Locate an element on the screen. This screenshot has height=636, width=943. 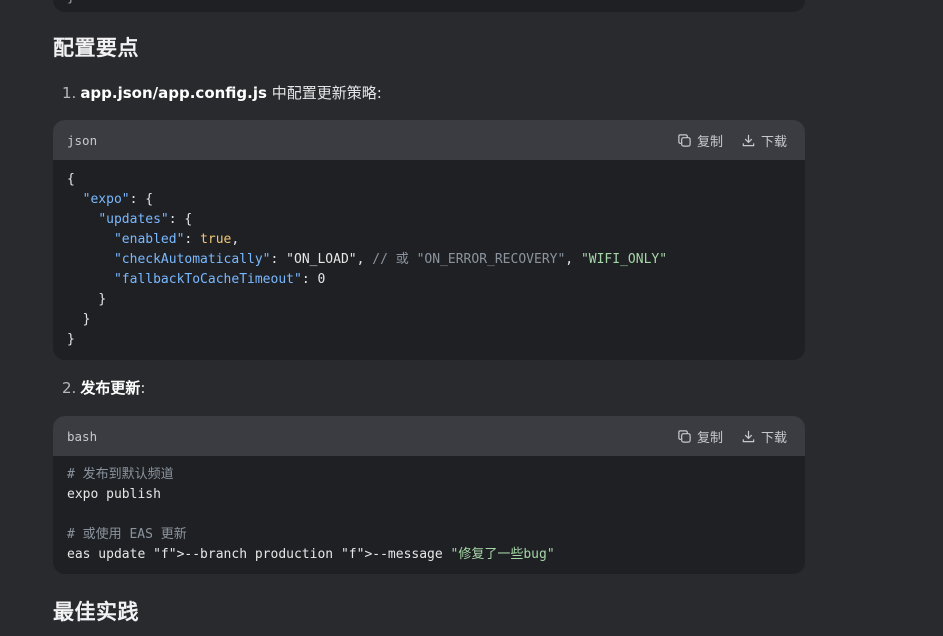
code-line-text: expo publish is located at coordinates (114, 494).